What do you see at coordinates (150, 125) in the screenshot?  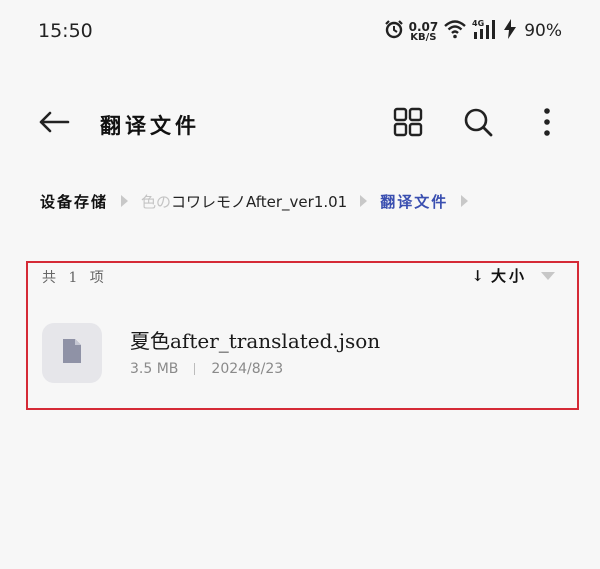 I see `page-title: 翻译文件` at bounding box center [150, 125].